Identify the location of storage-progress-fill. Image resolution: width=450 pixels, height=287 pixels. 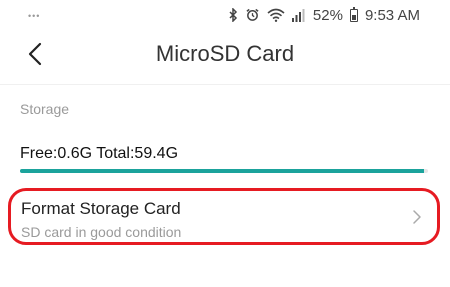
(222, 171).